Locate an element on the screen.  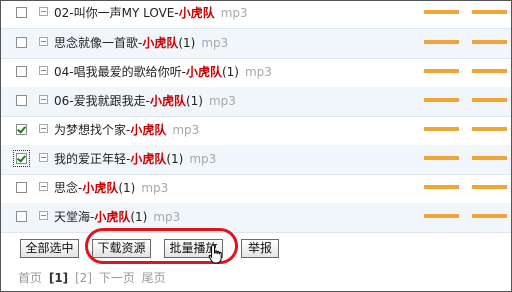
song-title: 天堂海-小虎队(1) mp3 is located at coordinates (117, 217).